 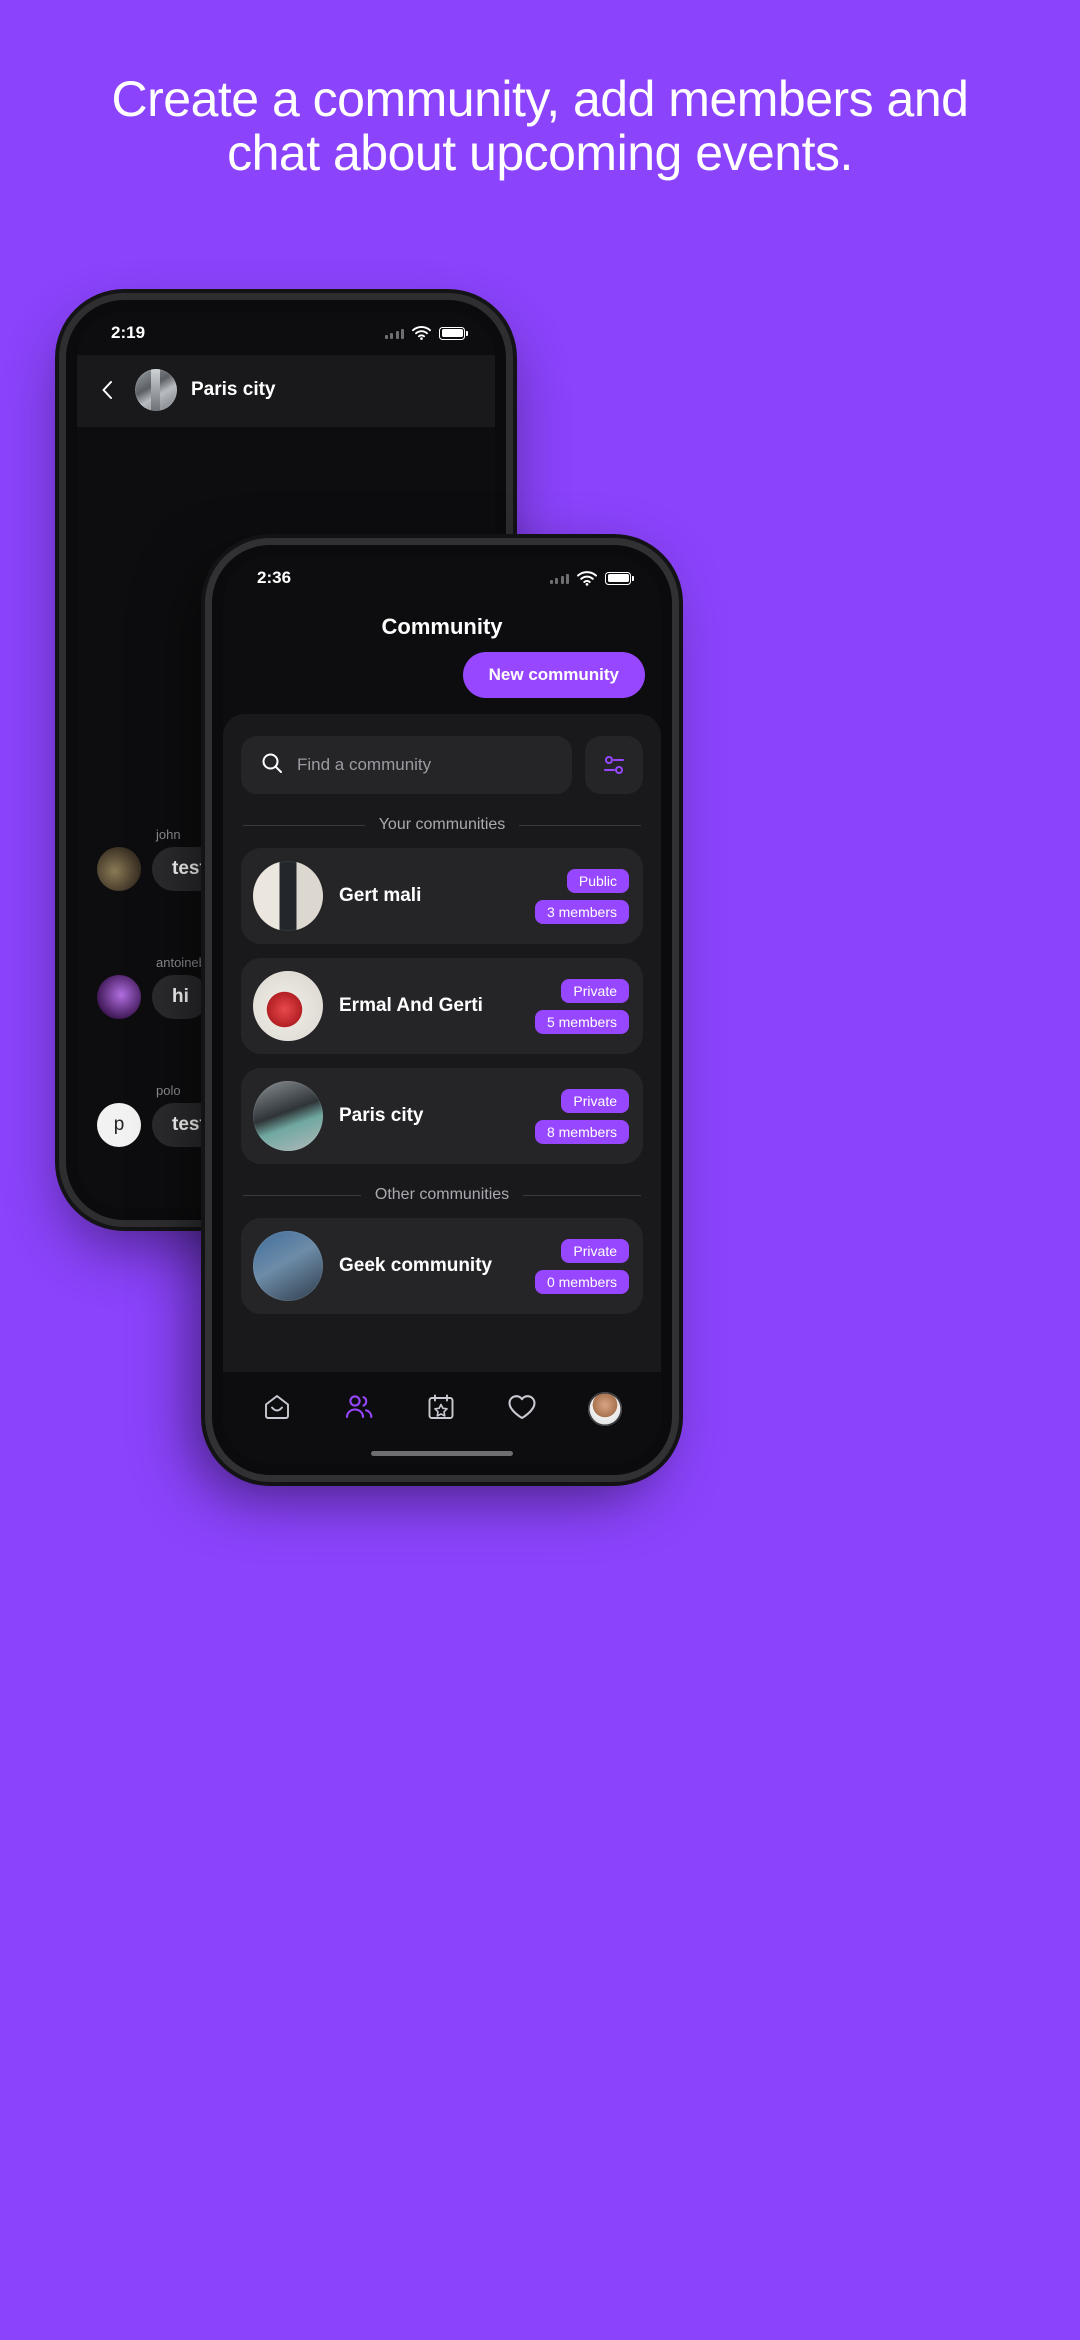 I want to click on sidebar-item-people, so click(x=359, y=1409).